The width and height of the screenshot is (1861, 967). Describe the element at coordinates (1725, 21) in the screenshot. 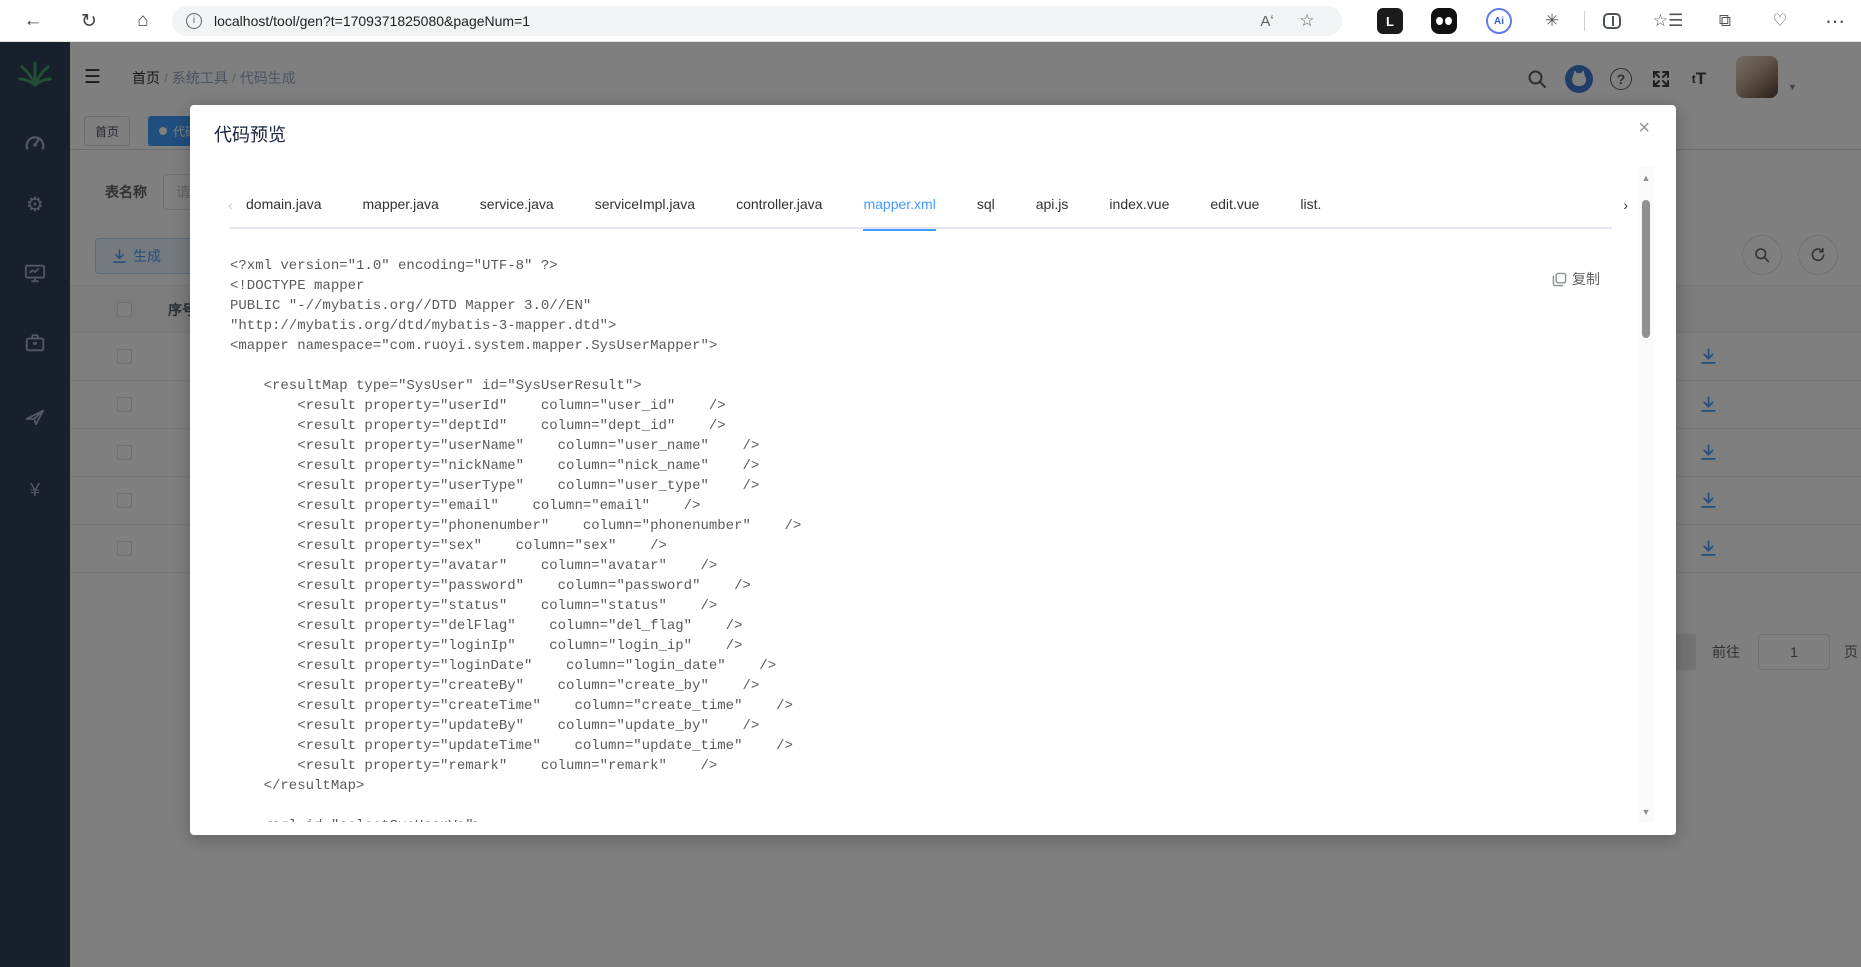

I see `collections-icon: ⧉` at that location.